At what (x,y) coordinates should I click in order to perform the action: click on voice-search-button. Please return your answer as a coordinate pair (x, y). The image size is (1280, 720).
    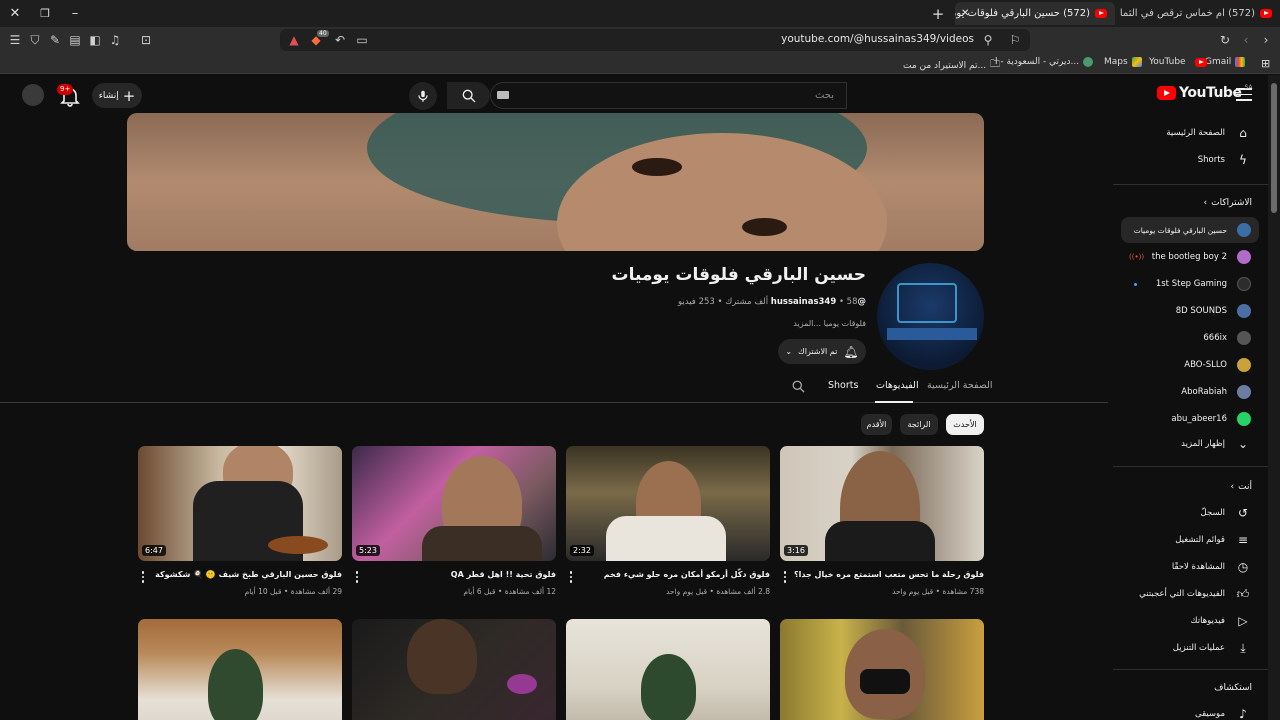
    Looking at the image, I should click on (423, 96).